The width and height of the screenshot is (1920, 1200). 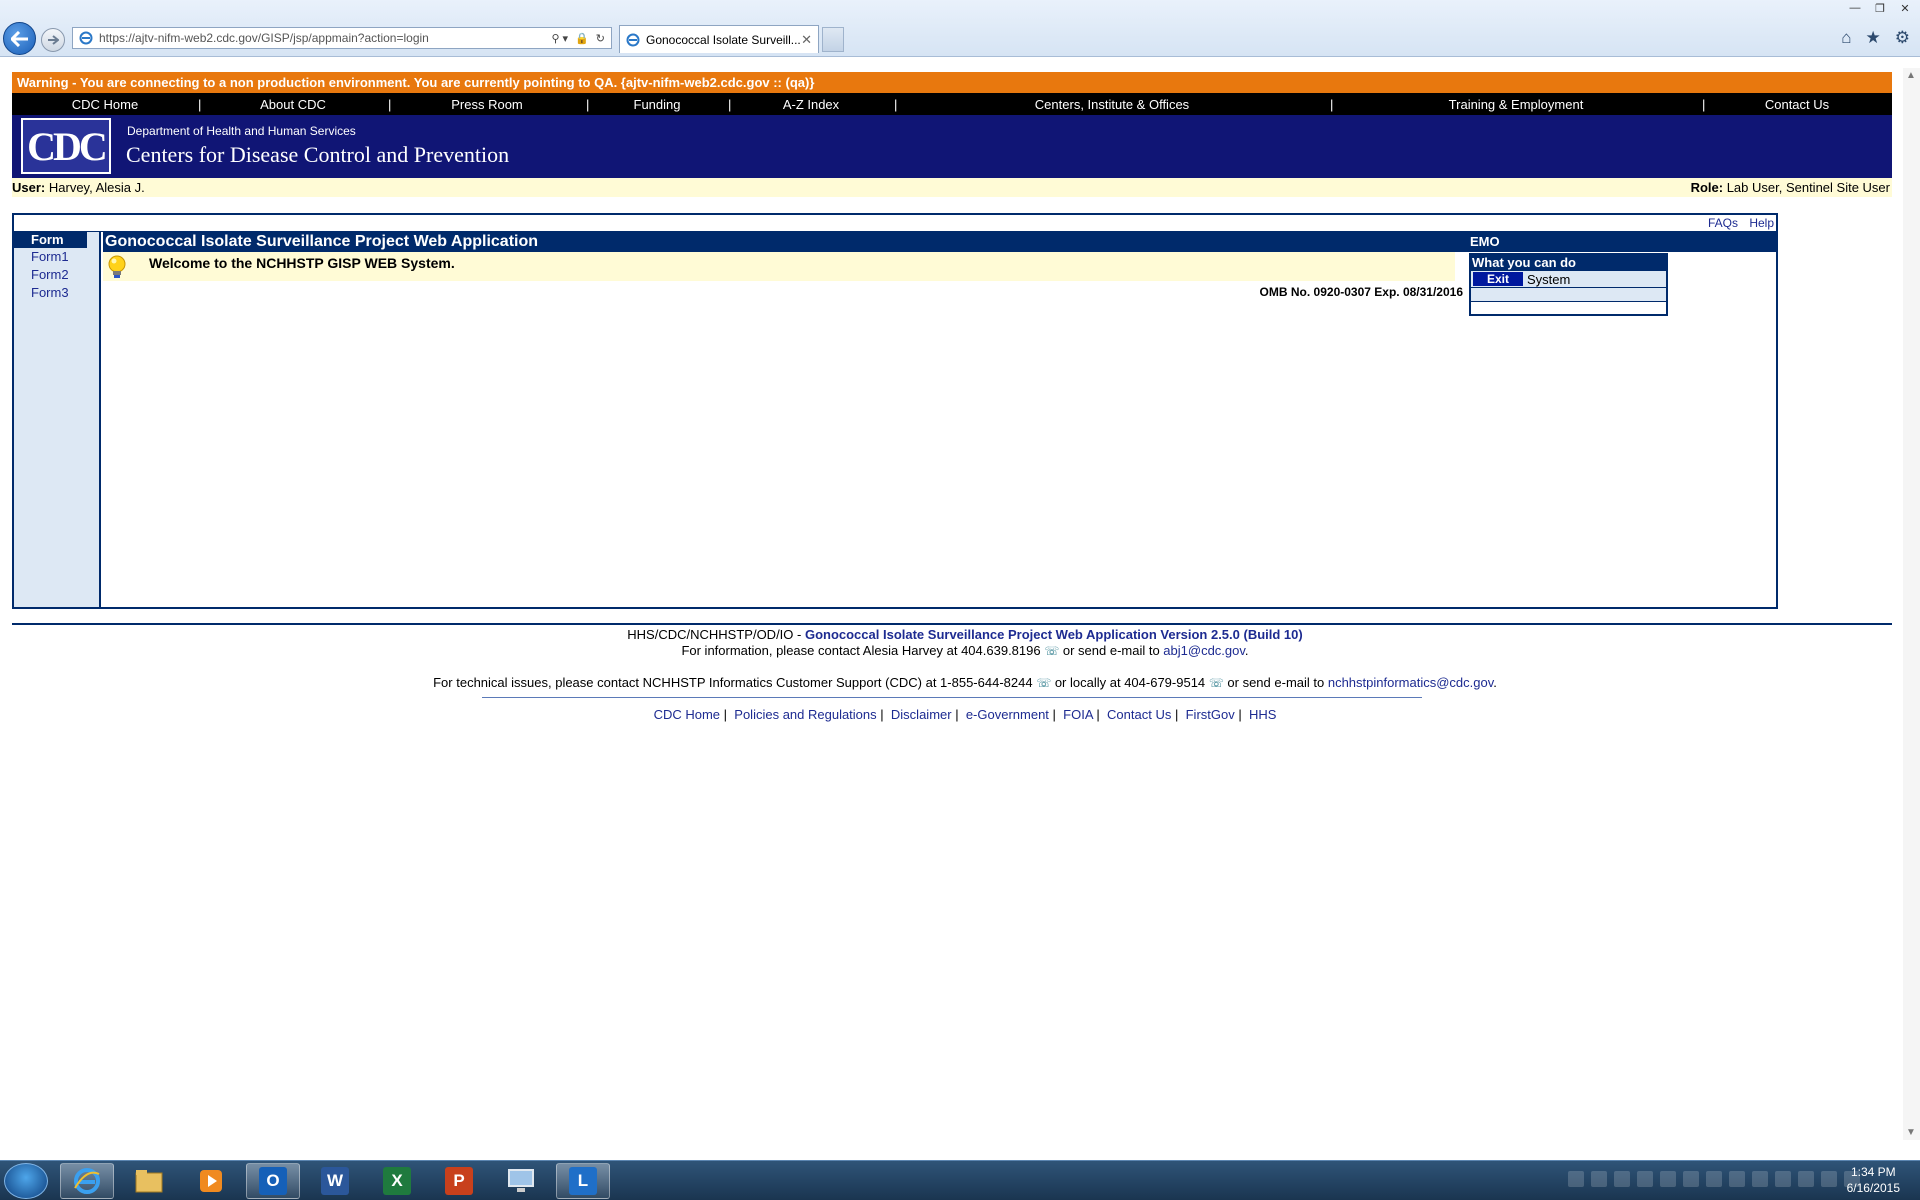 What do you see at coordinates (1139, 714) in the screenshot?
I see `footer-link-contact-us: Contact Us` at bounding box center [1139, 714].